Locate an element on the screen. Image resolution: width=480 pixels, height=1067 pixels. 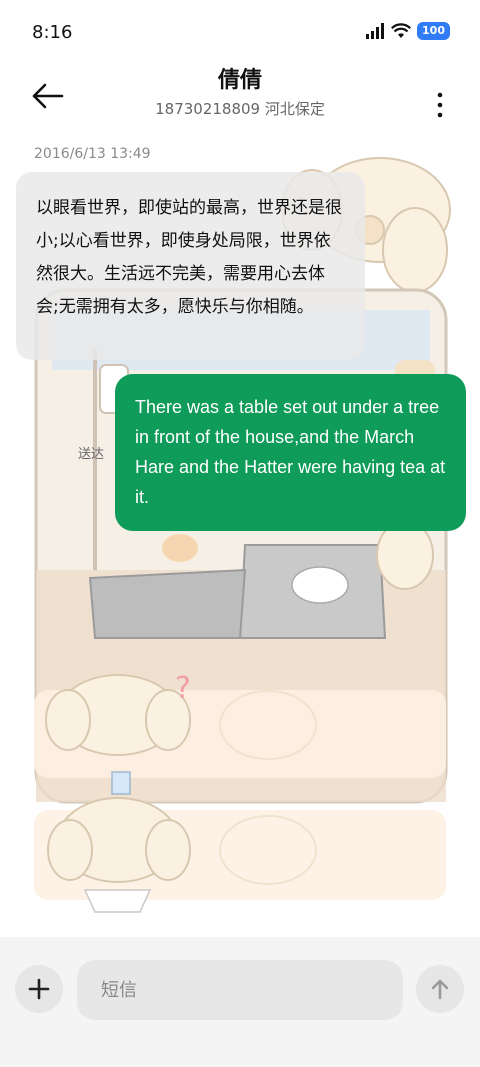
more-vert-icon is located at coordinates (440, 105).